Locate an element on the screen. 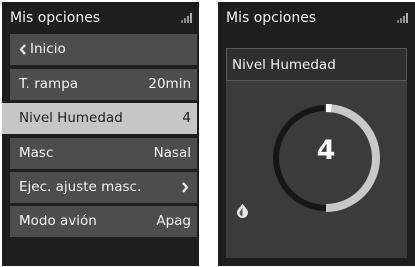 Image resolution: width=415 pixels, height=267 pixels. humidity-level-label: Nivel Humedad is located at coordinates (71, 118).